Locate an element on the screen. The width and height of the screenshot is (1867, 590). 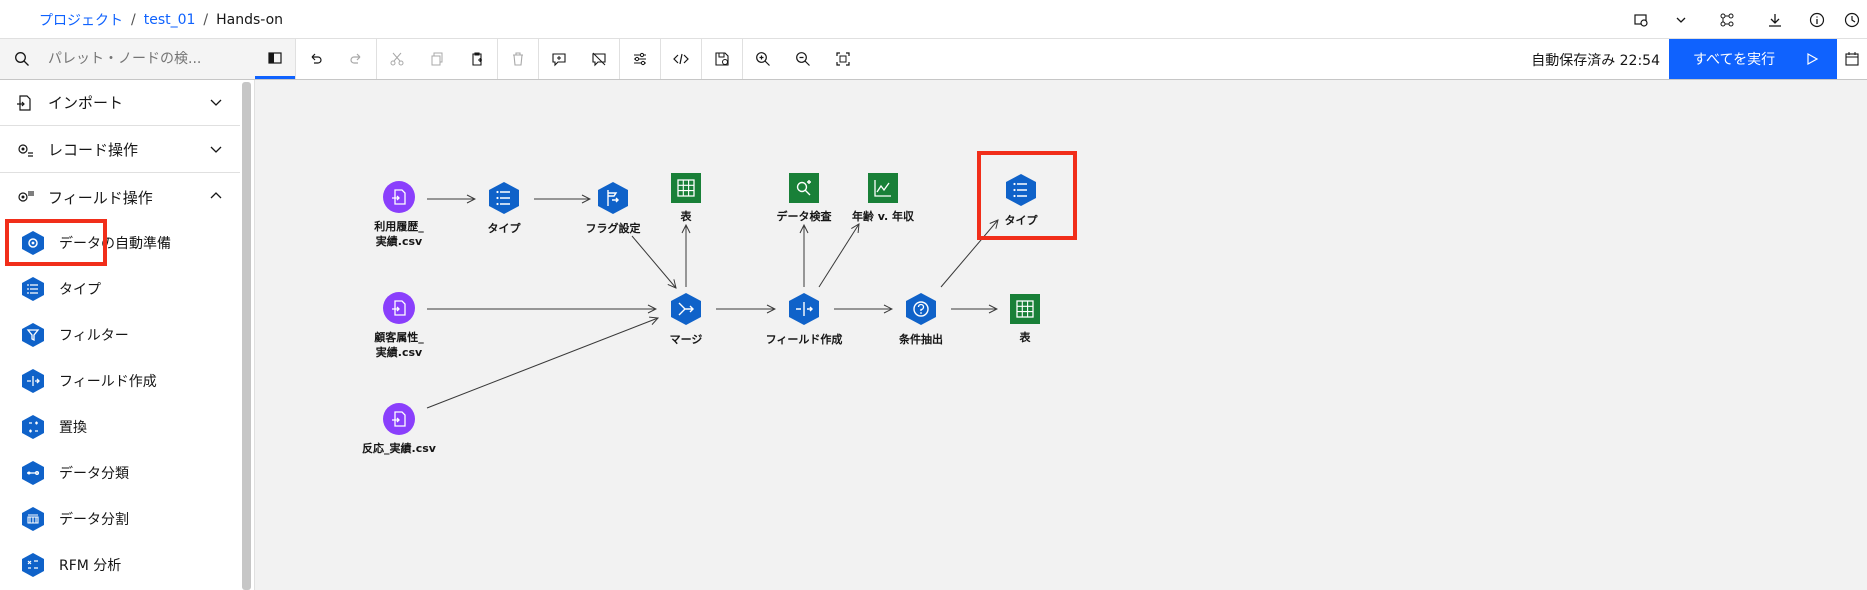
node-table-1: 表 is located at coordinates (686, 198).